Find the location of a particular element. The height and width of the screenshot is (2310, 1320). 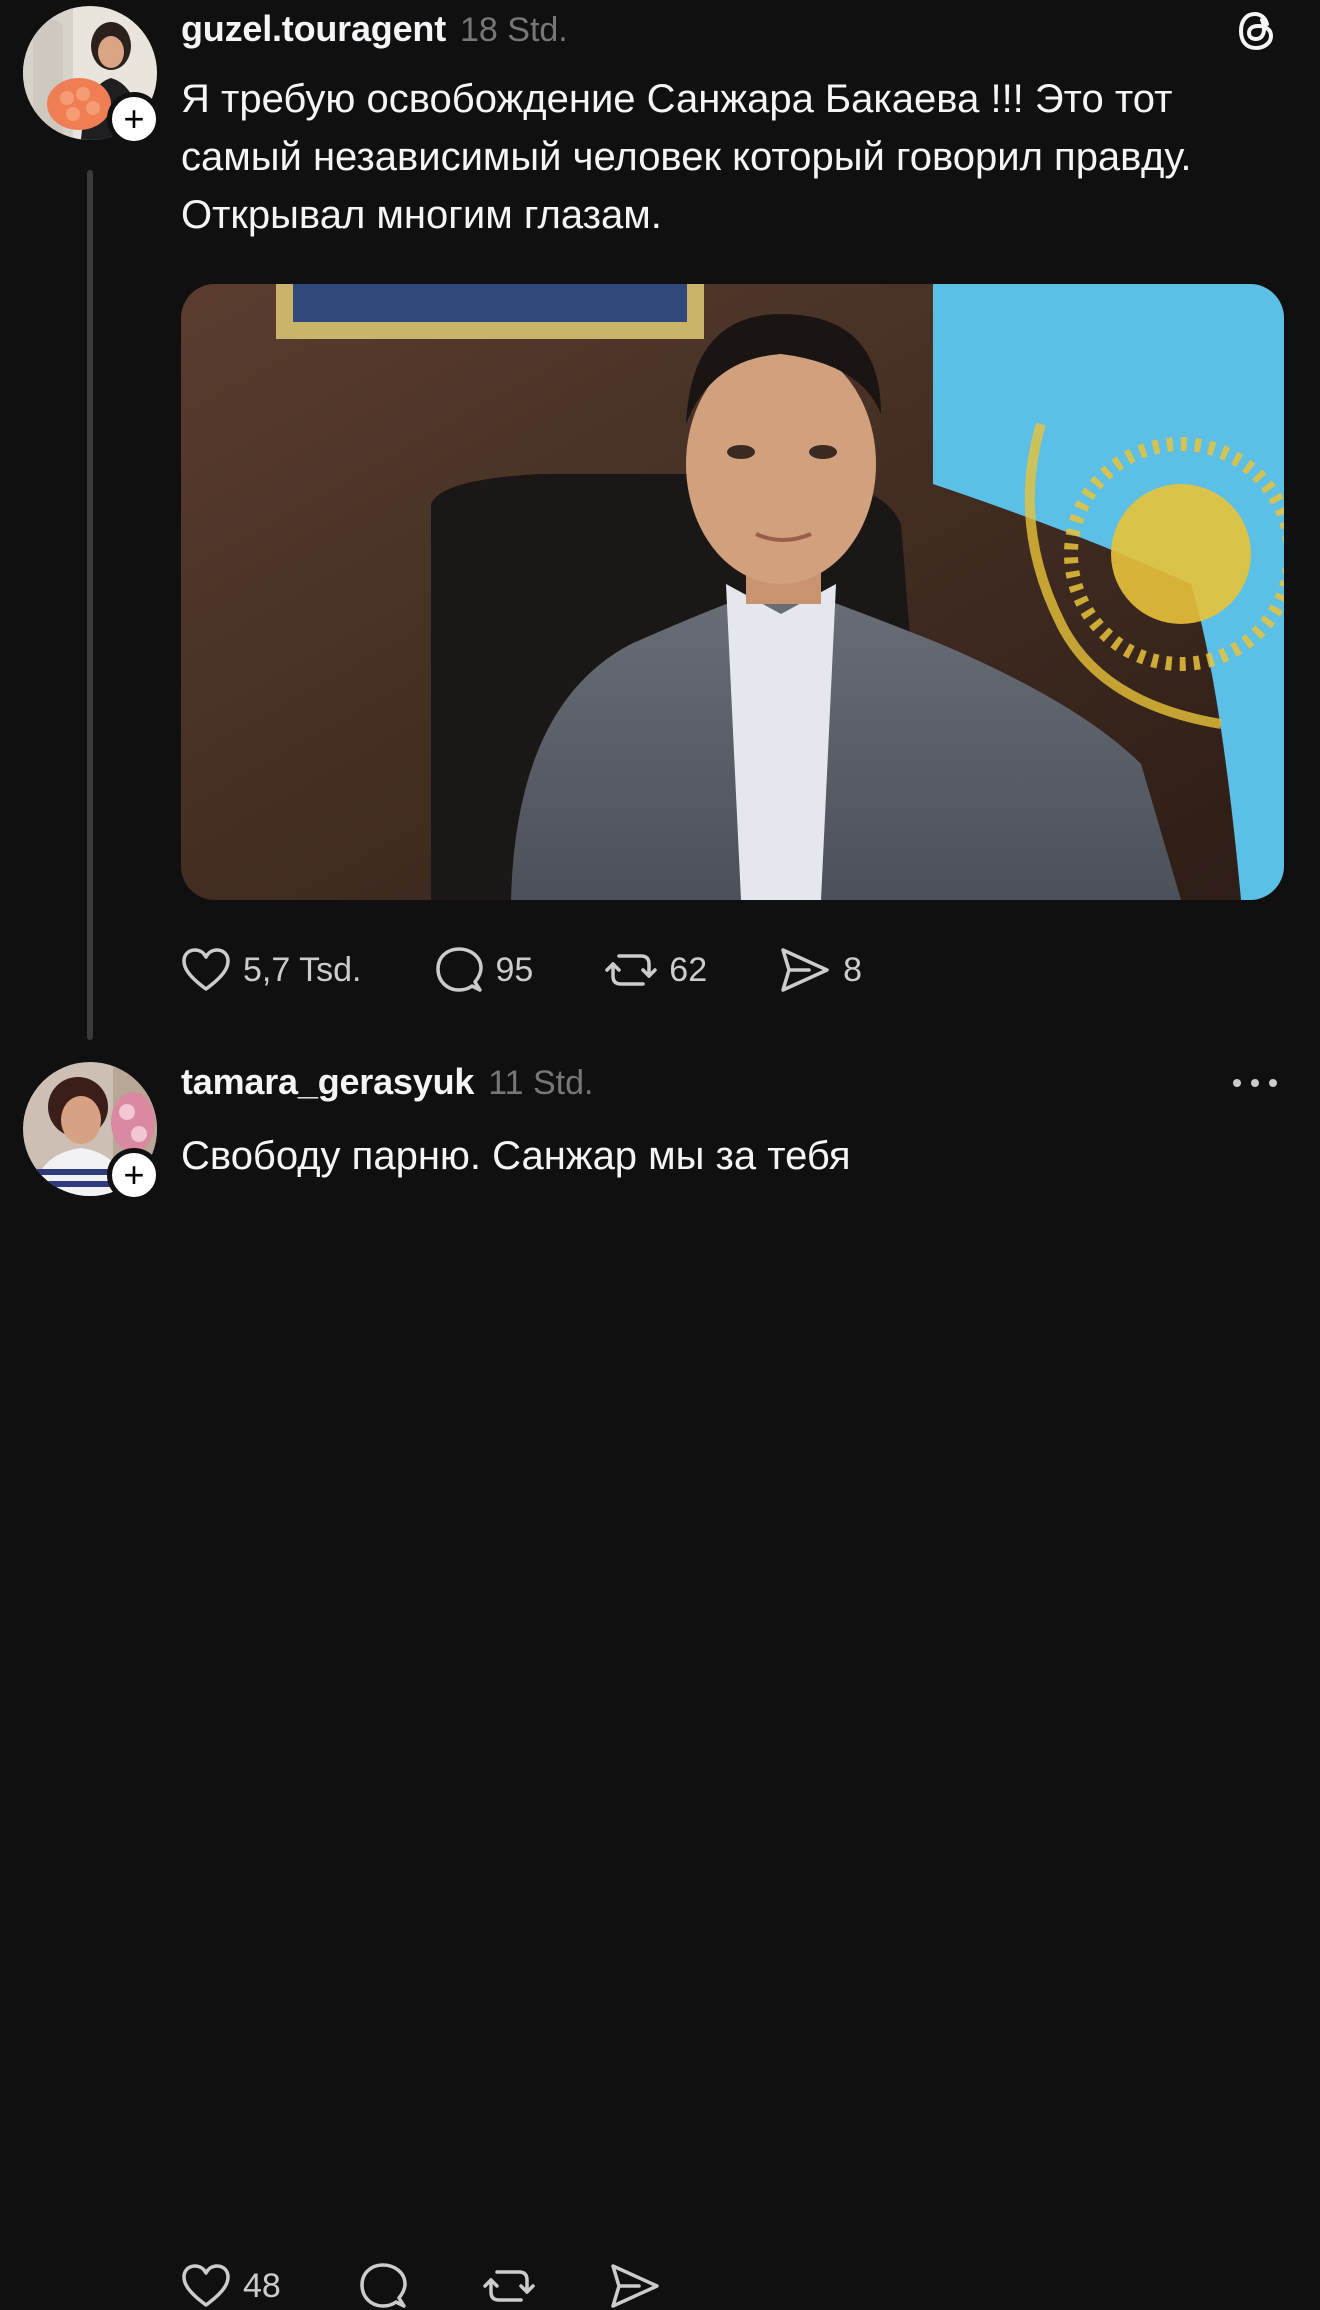

comment-button is located at coordinates (383, 2286).